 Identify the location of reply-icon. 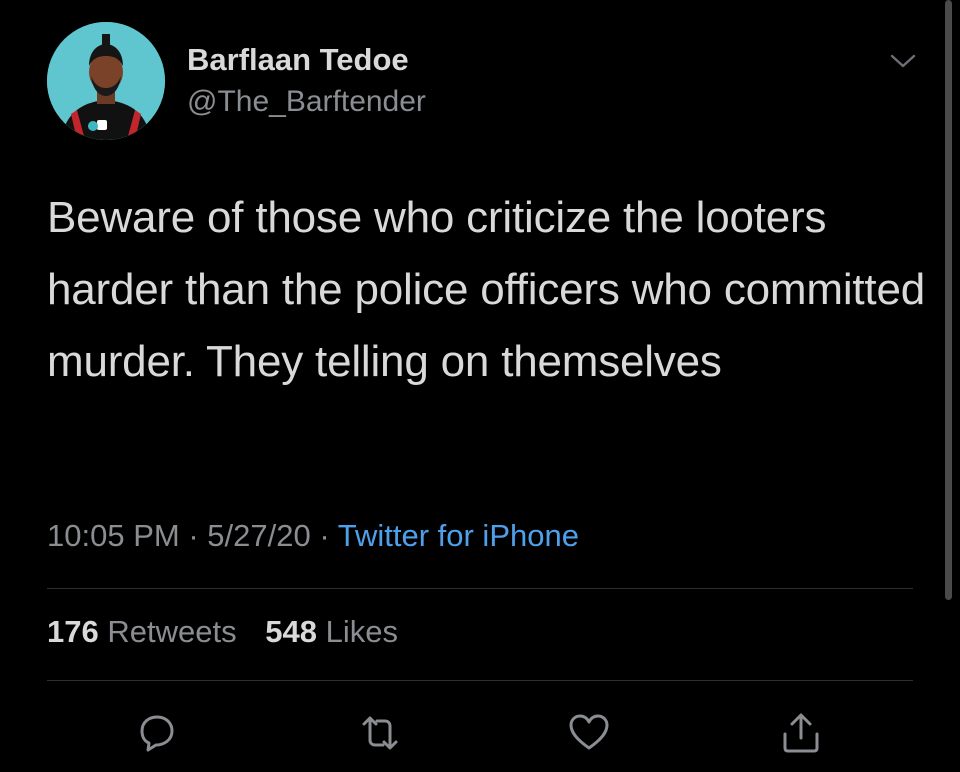
(157, 733).